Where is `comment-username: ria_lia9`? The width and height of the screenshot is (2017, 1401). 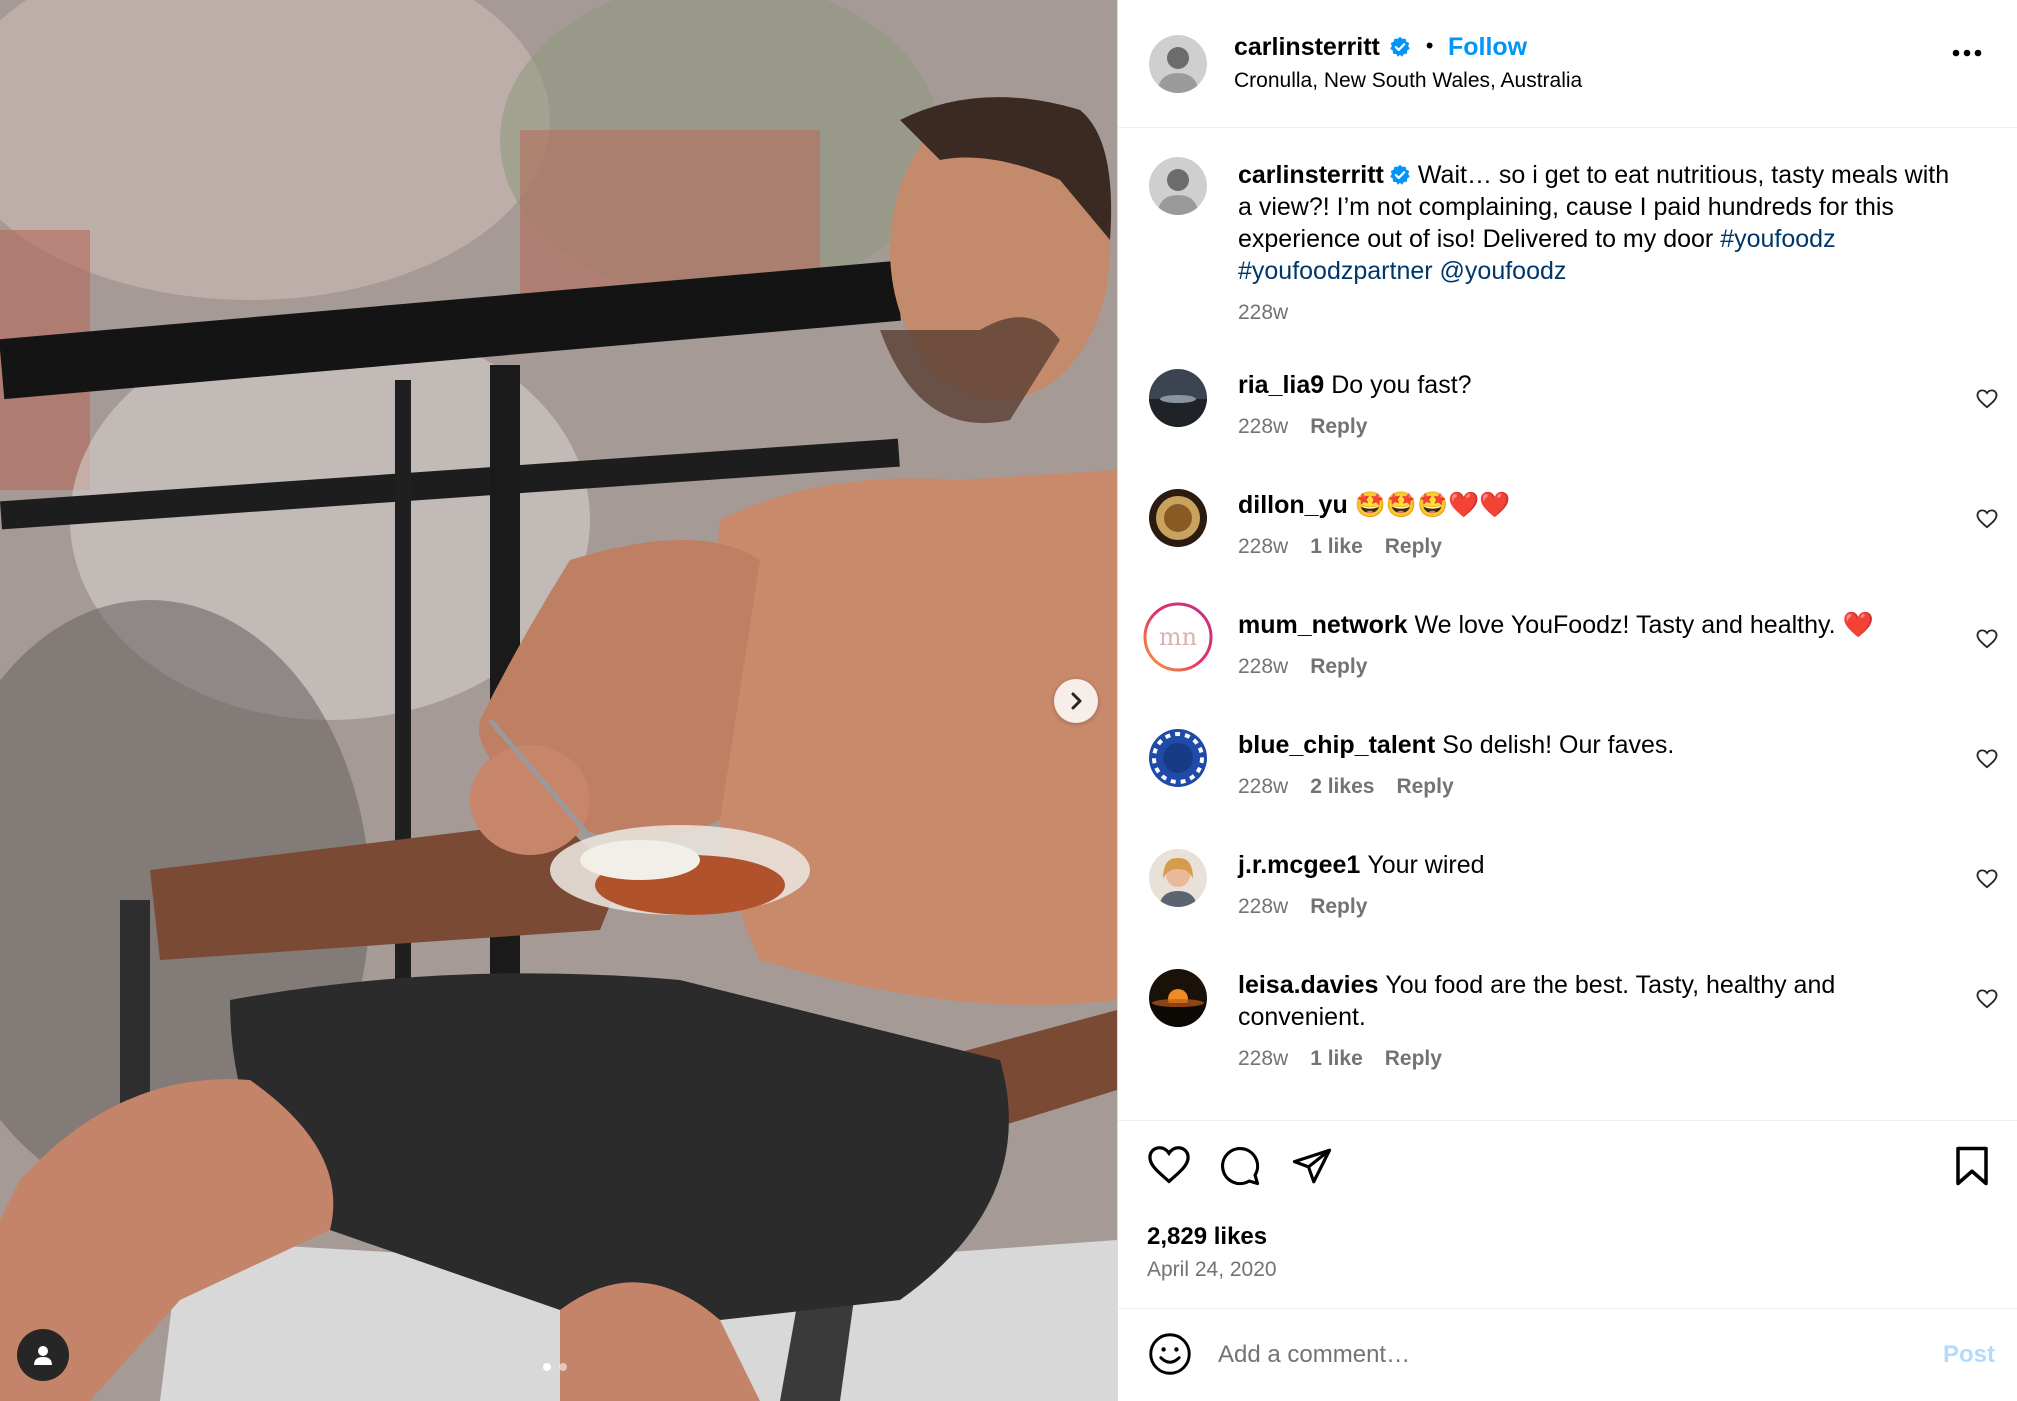 comment-username: ria_lia9 is located at coordinates (1281, 385).